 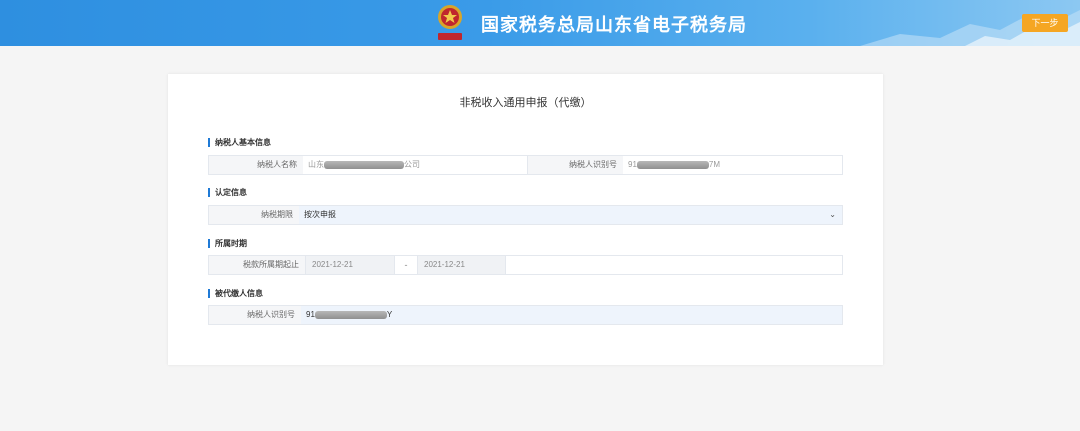 What do you see at coordinates (575, 165) in the screenshot?
I see `taxpayer-id-label: 纳税人识别号` at bounding box center [575, 165].